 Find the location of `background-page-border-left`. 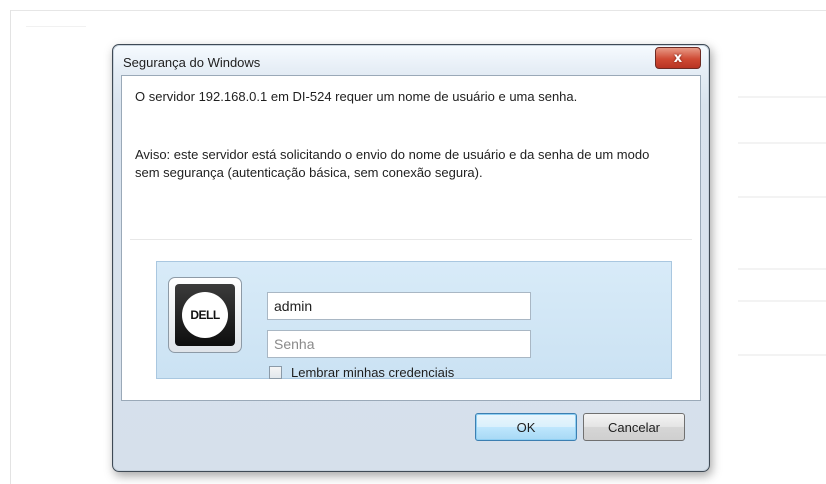

background-page-border-left is located at coordinates (10, 247).